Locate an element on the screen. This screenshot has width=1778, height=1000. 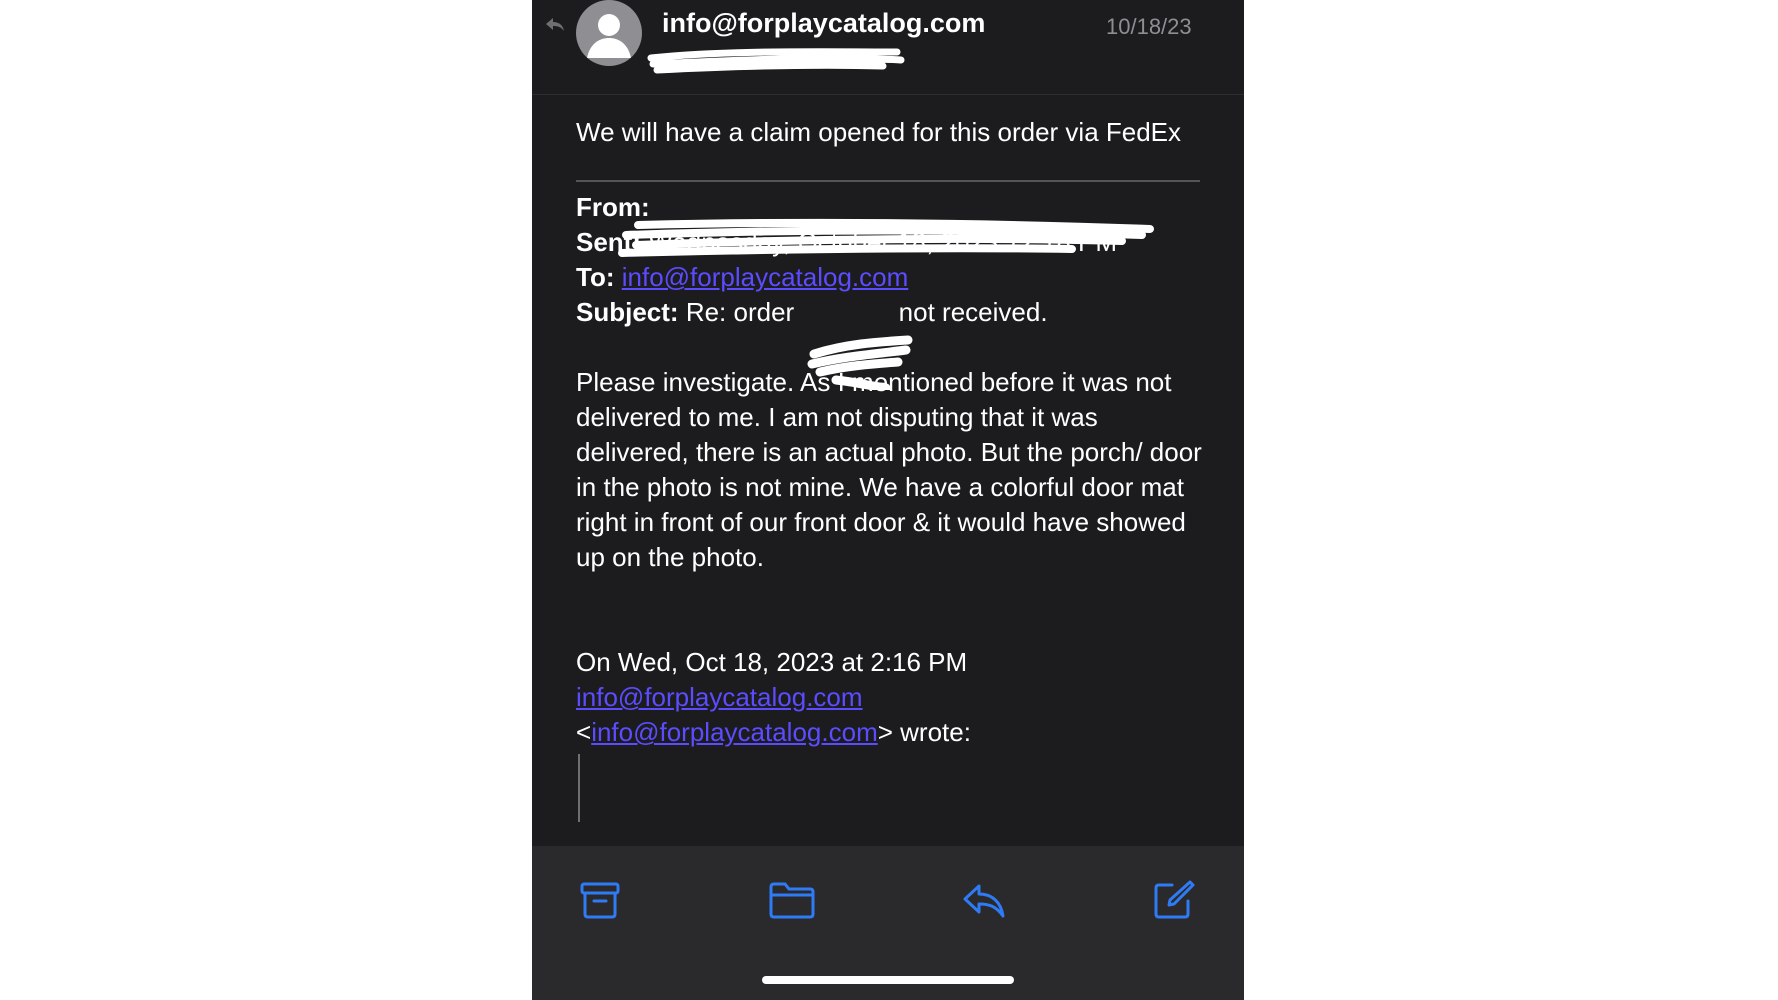
sent-value: Wednesday, October 18, 2023 12:18 PM is located at coordinates (883, 242).